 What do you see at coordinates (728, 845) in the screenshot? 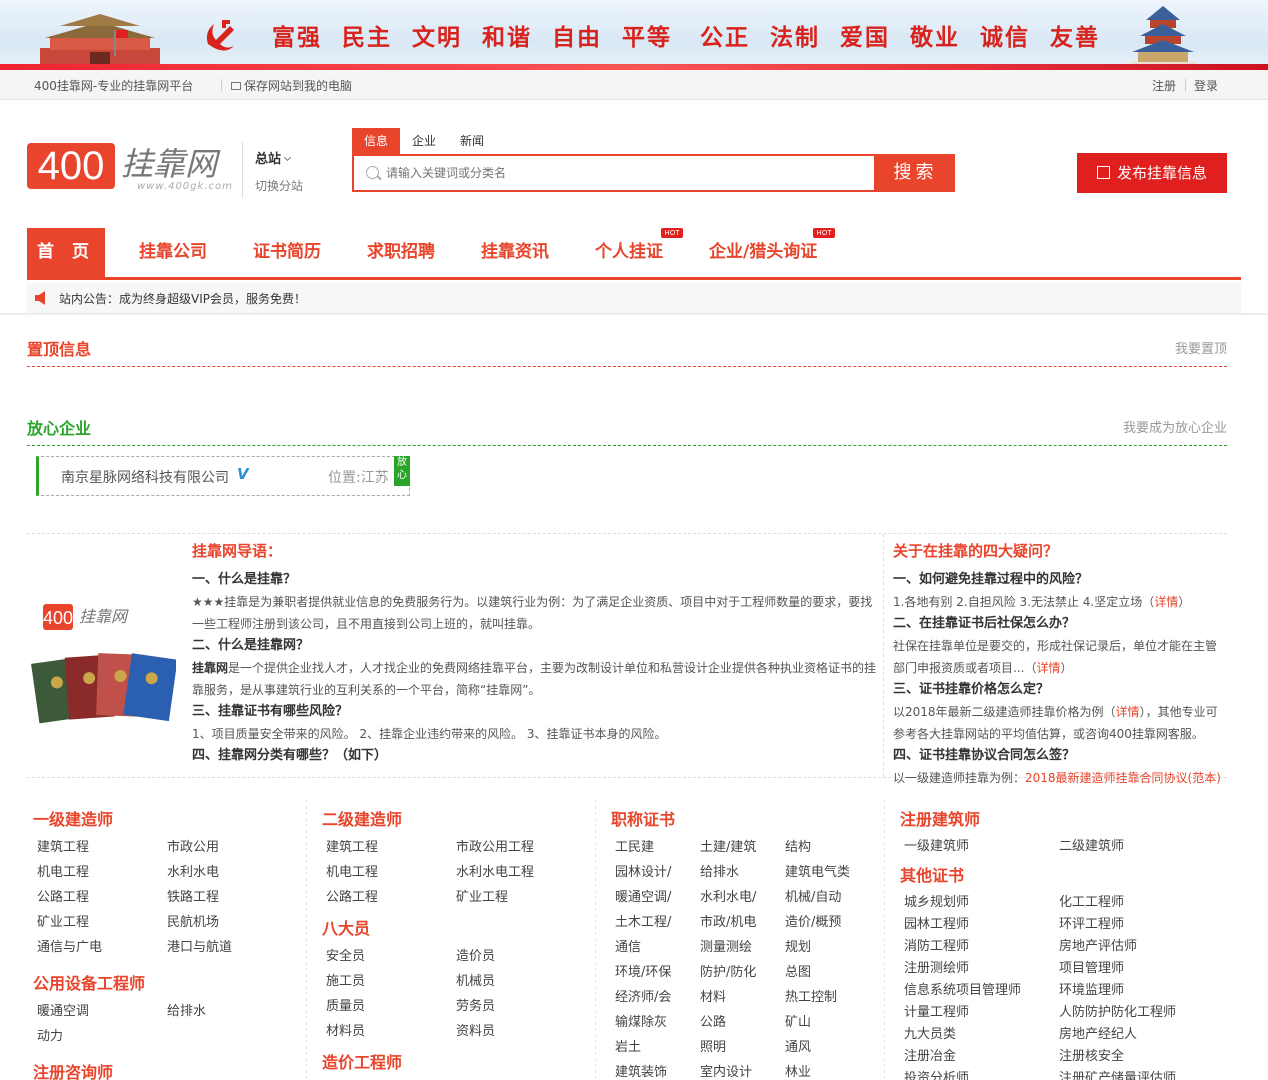
I see `category-link: 土建/建筑` at bounding box center [728, 845].